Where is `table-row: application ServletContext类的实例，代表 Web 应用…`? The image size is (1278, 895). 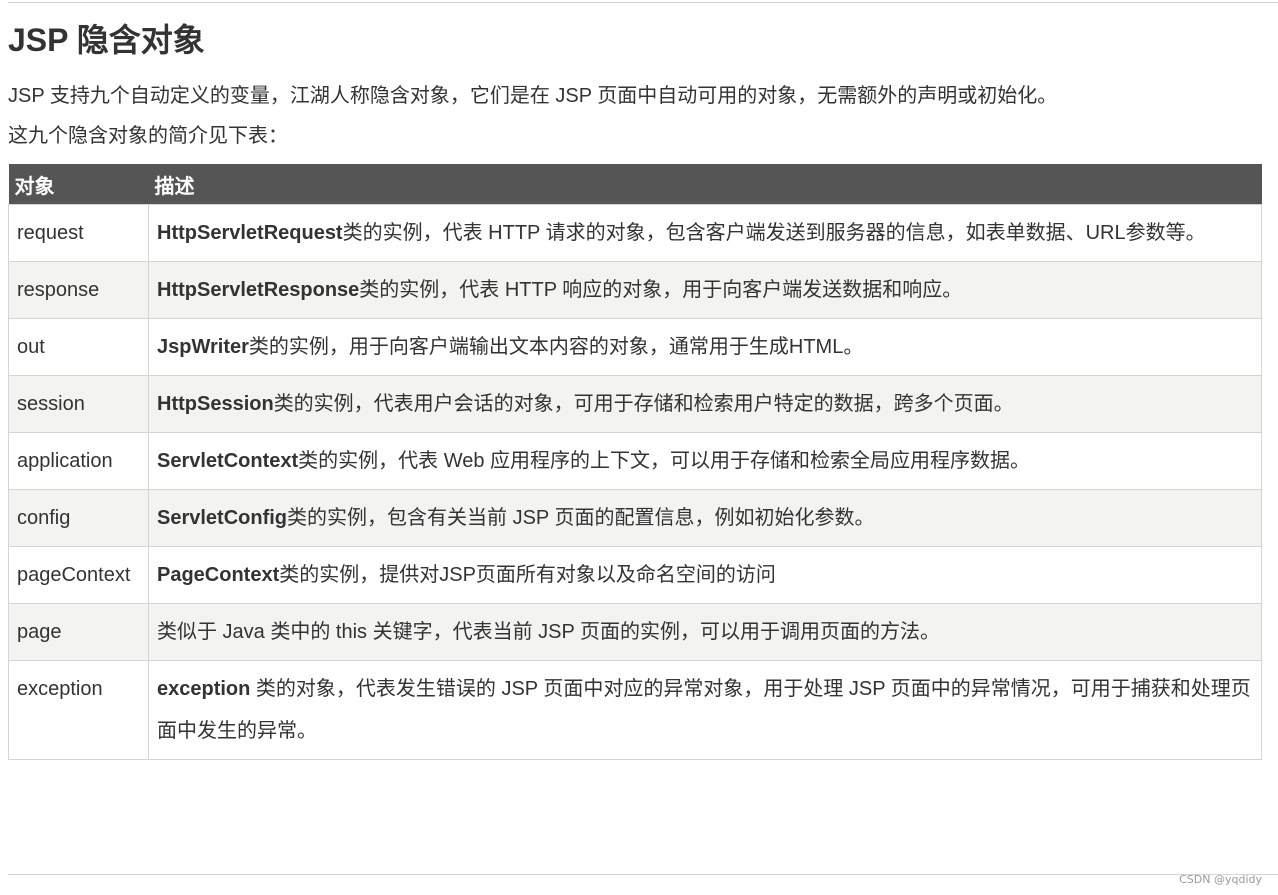
table-row: application ServletContext类的实例，代表 Web 应用… is located at coordinates (635, 461).